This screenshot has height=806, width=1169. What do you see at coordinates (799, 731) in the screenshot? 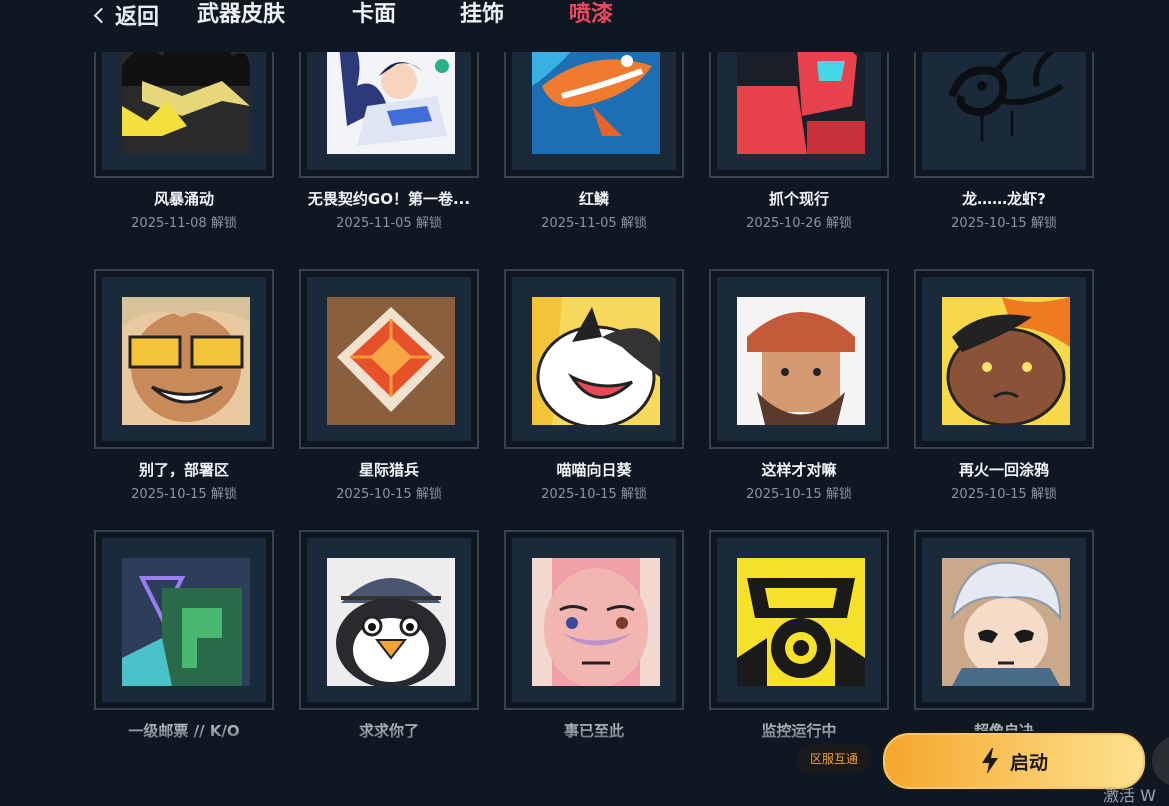
I see `spray-name: 监控运行中` at bounding box center [799, 731].